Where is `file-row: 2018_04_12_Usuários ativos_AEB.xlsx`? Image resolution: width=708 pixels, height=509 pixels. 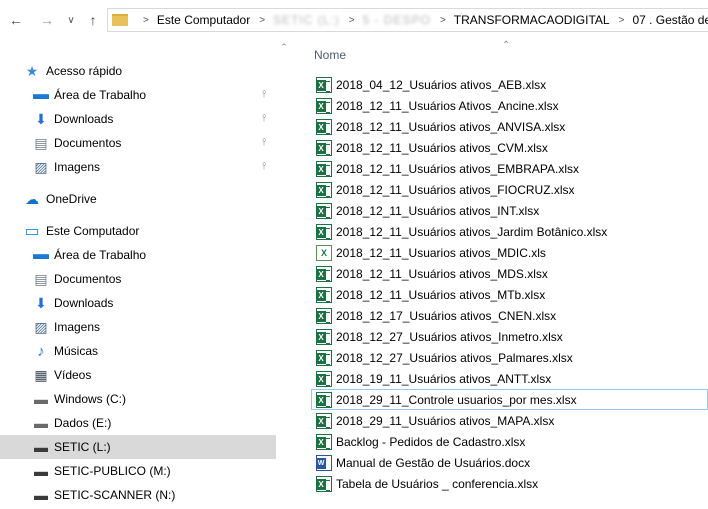 file-row: 2018_04_12_Usuários ativos_AEB.xlsx is located at coordinates (509, 84).